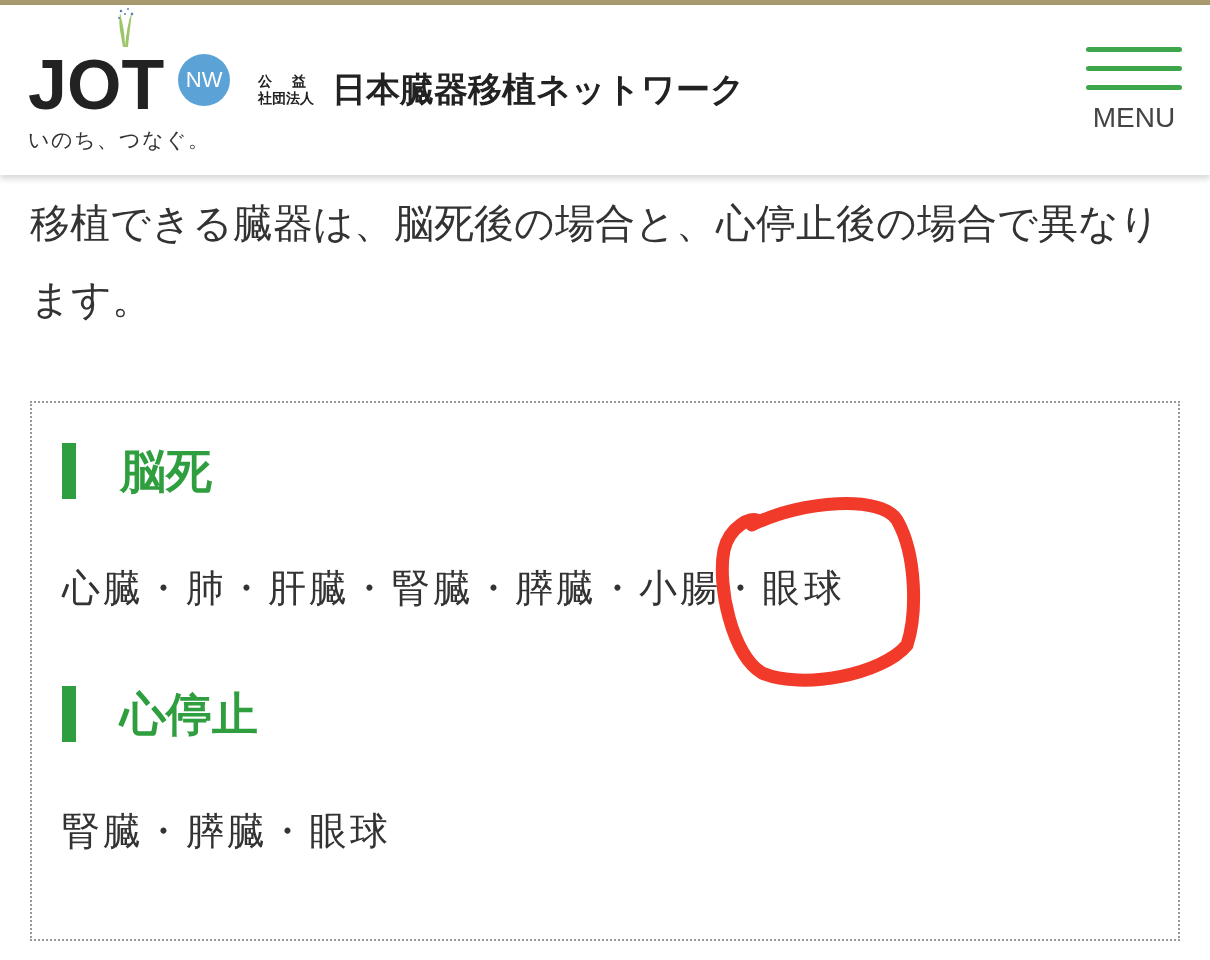  I want to click on plant-icon, so click(126, 26).